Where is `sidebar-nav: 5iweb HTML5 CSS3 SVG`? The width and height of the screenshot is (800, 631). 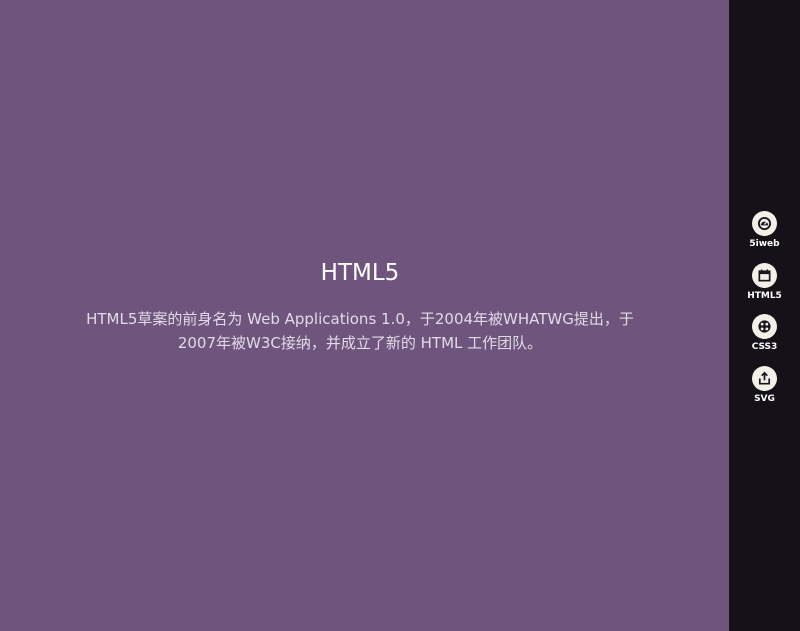
sidebar-nav: 5iweb HTML5 CSS3 SVG is located at coordinates (764, 315).